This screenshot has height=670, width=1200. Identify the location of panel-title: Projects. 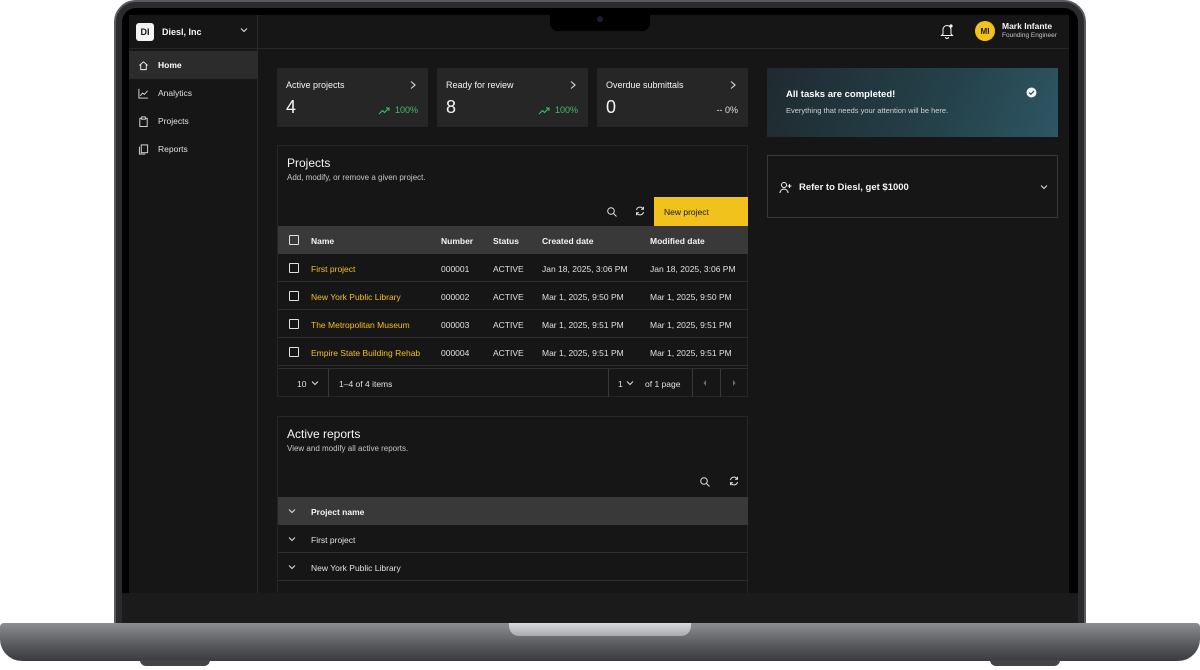
(309, 163).